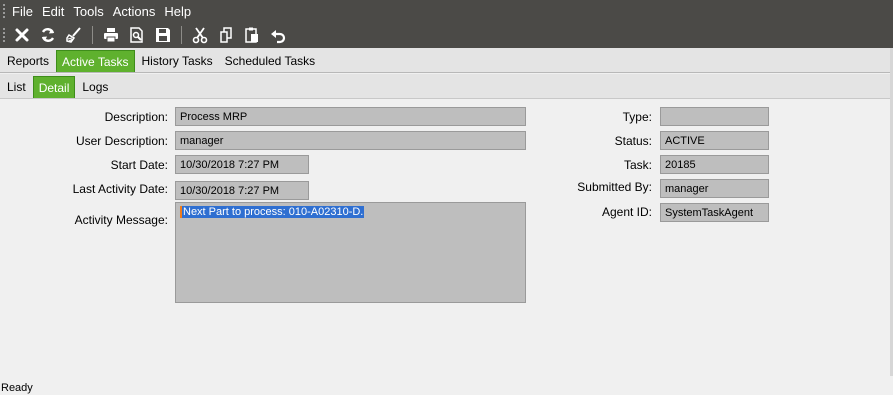 This screenshot has height=395, width=893. What do you see at coordinates (54, 87) in the screenshot?
I see `tab-detail: Detail` at bounding box center [54, 87].